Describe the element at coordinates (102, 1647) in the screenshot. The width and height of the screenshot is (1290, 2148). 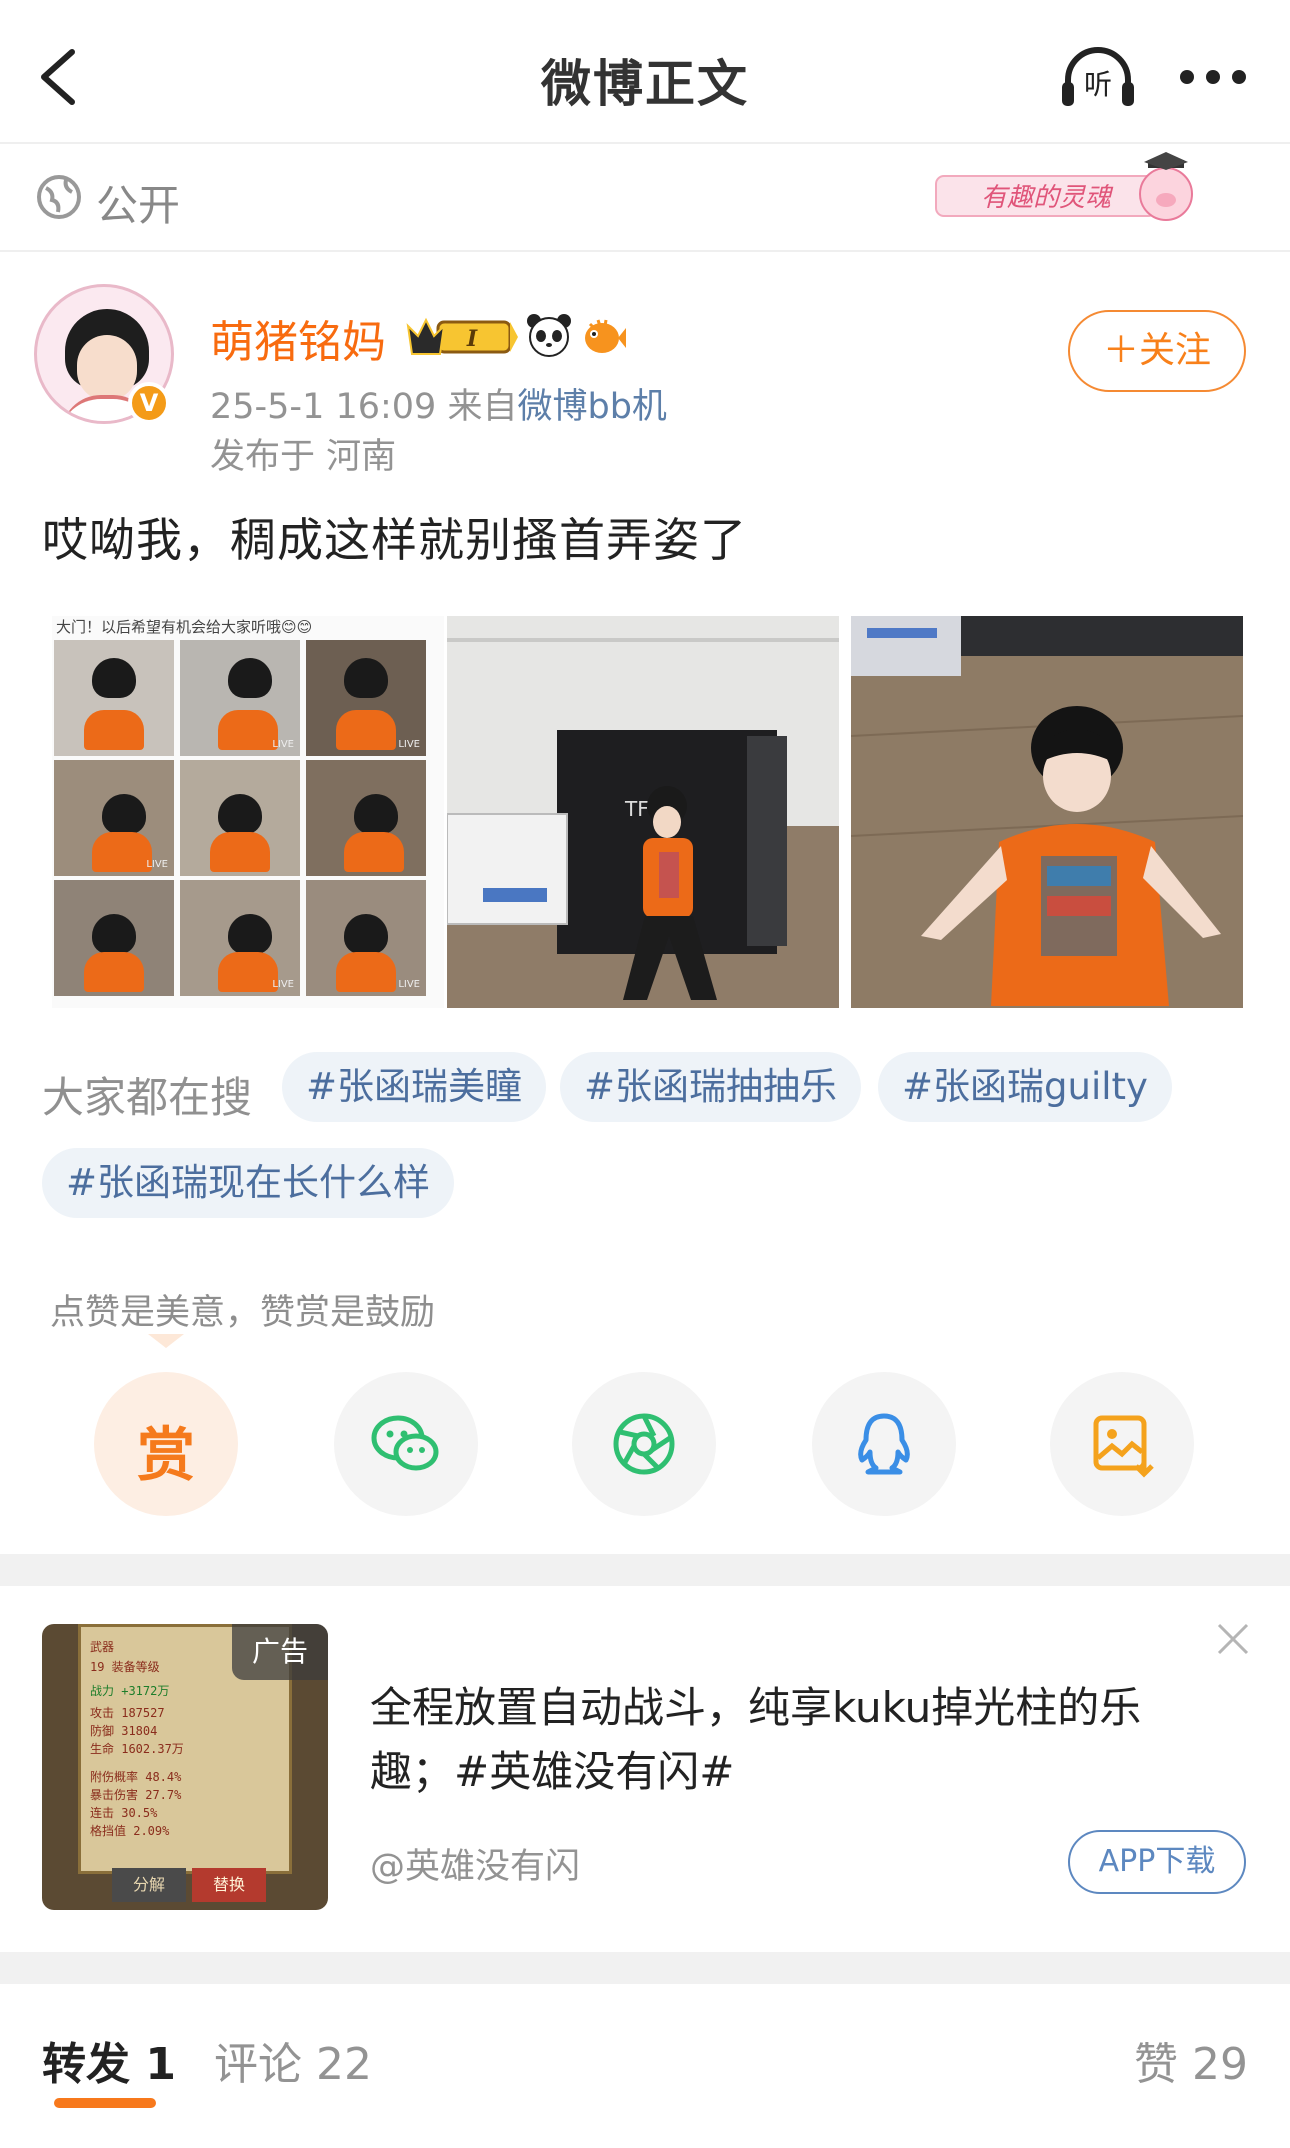
I see `ad-thumb-text: 武器` at that location.